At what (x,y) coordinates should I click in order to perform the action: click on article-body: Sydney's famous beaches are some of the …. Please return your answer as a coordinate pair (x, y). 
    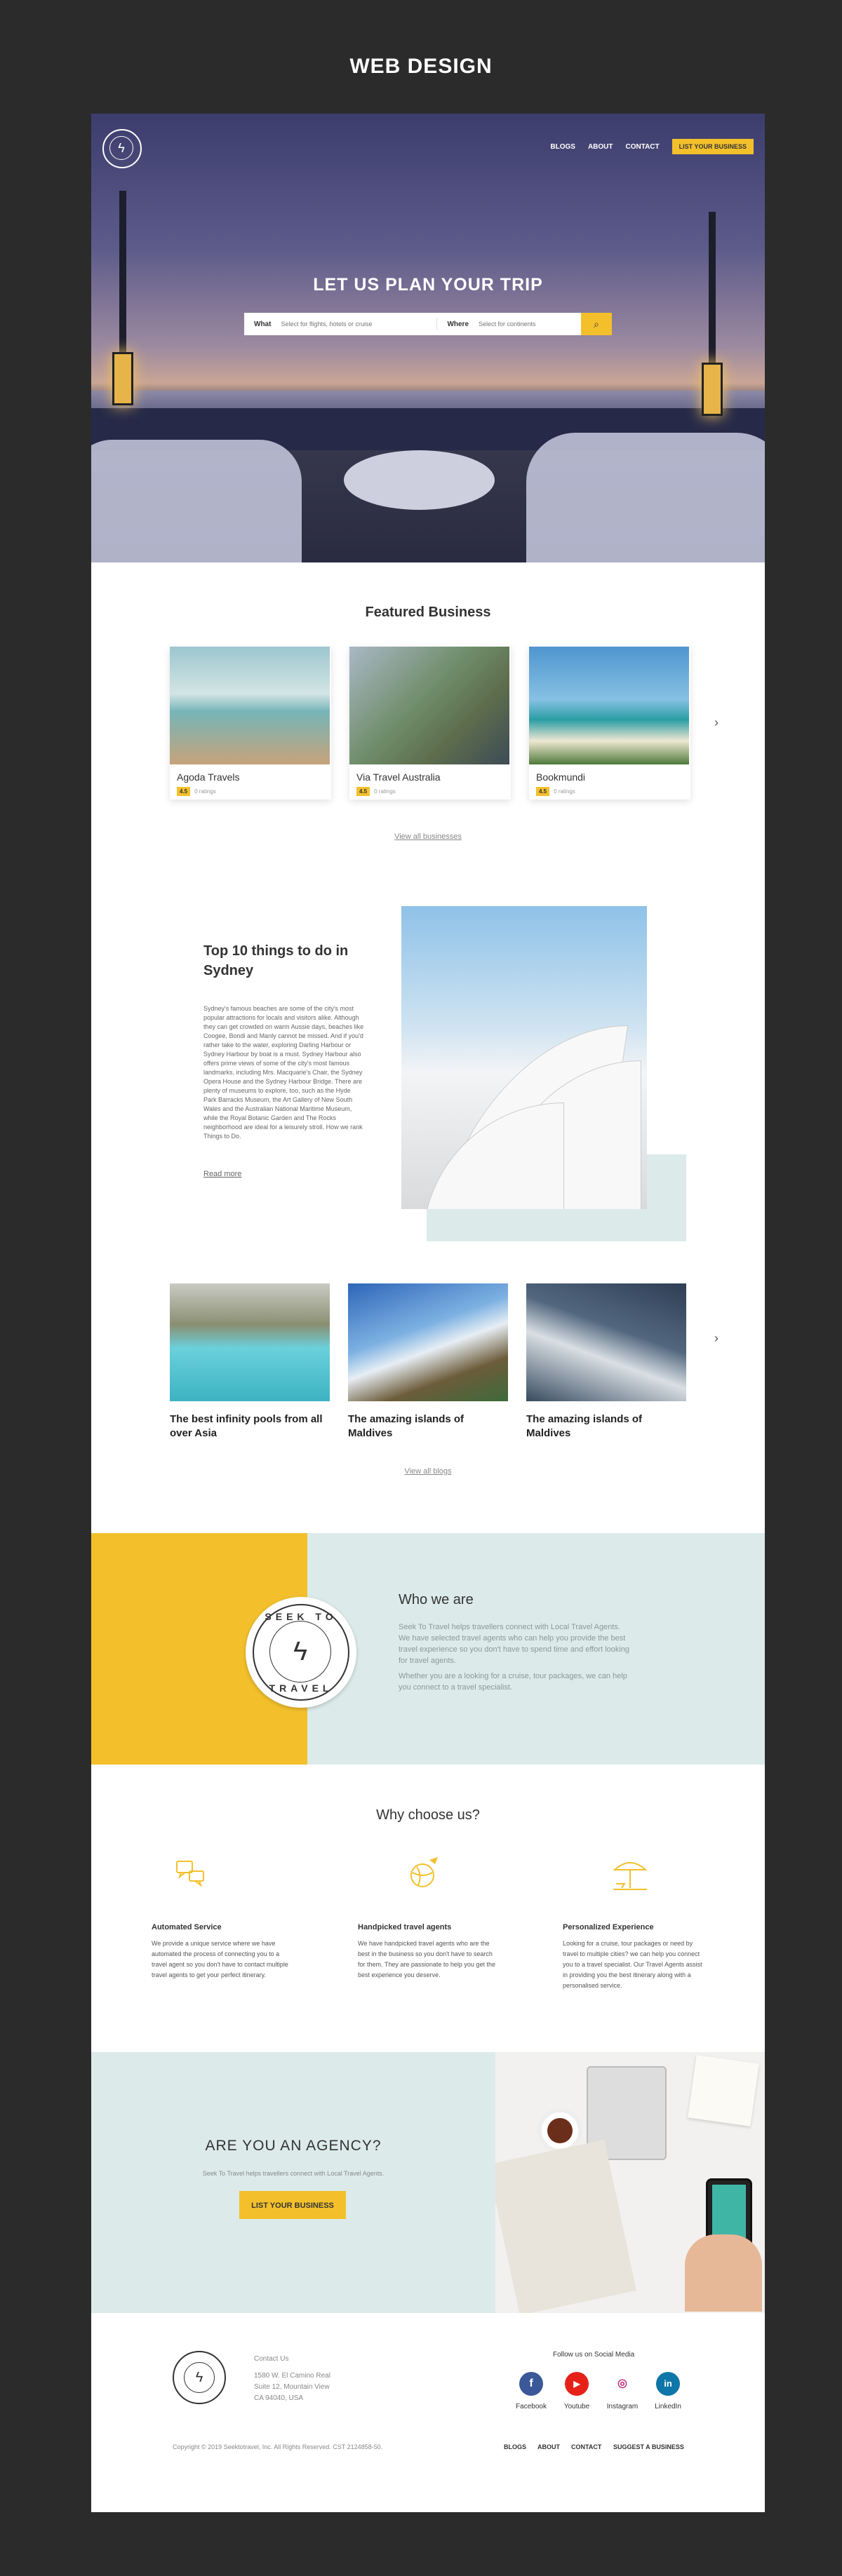
    Looking at the image, I should click on (284, 1072).